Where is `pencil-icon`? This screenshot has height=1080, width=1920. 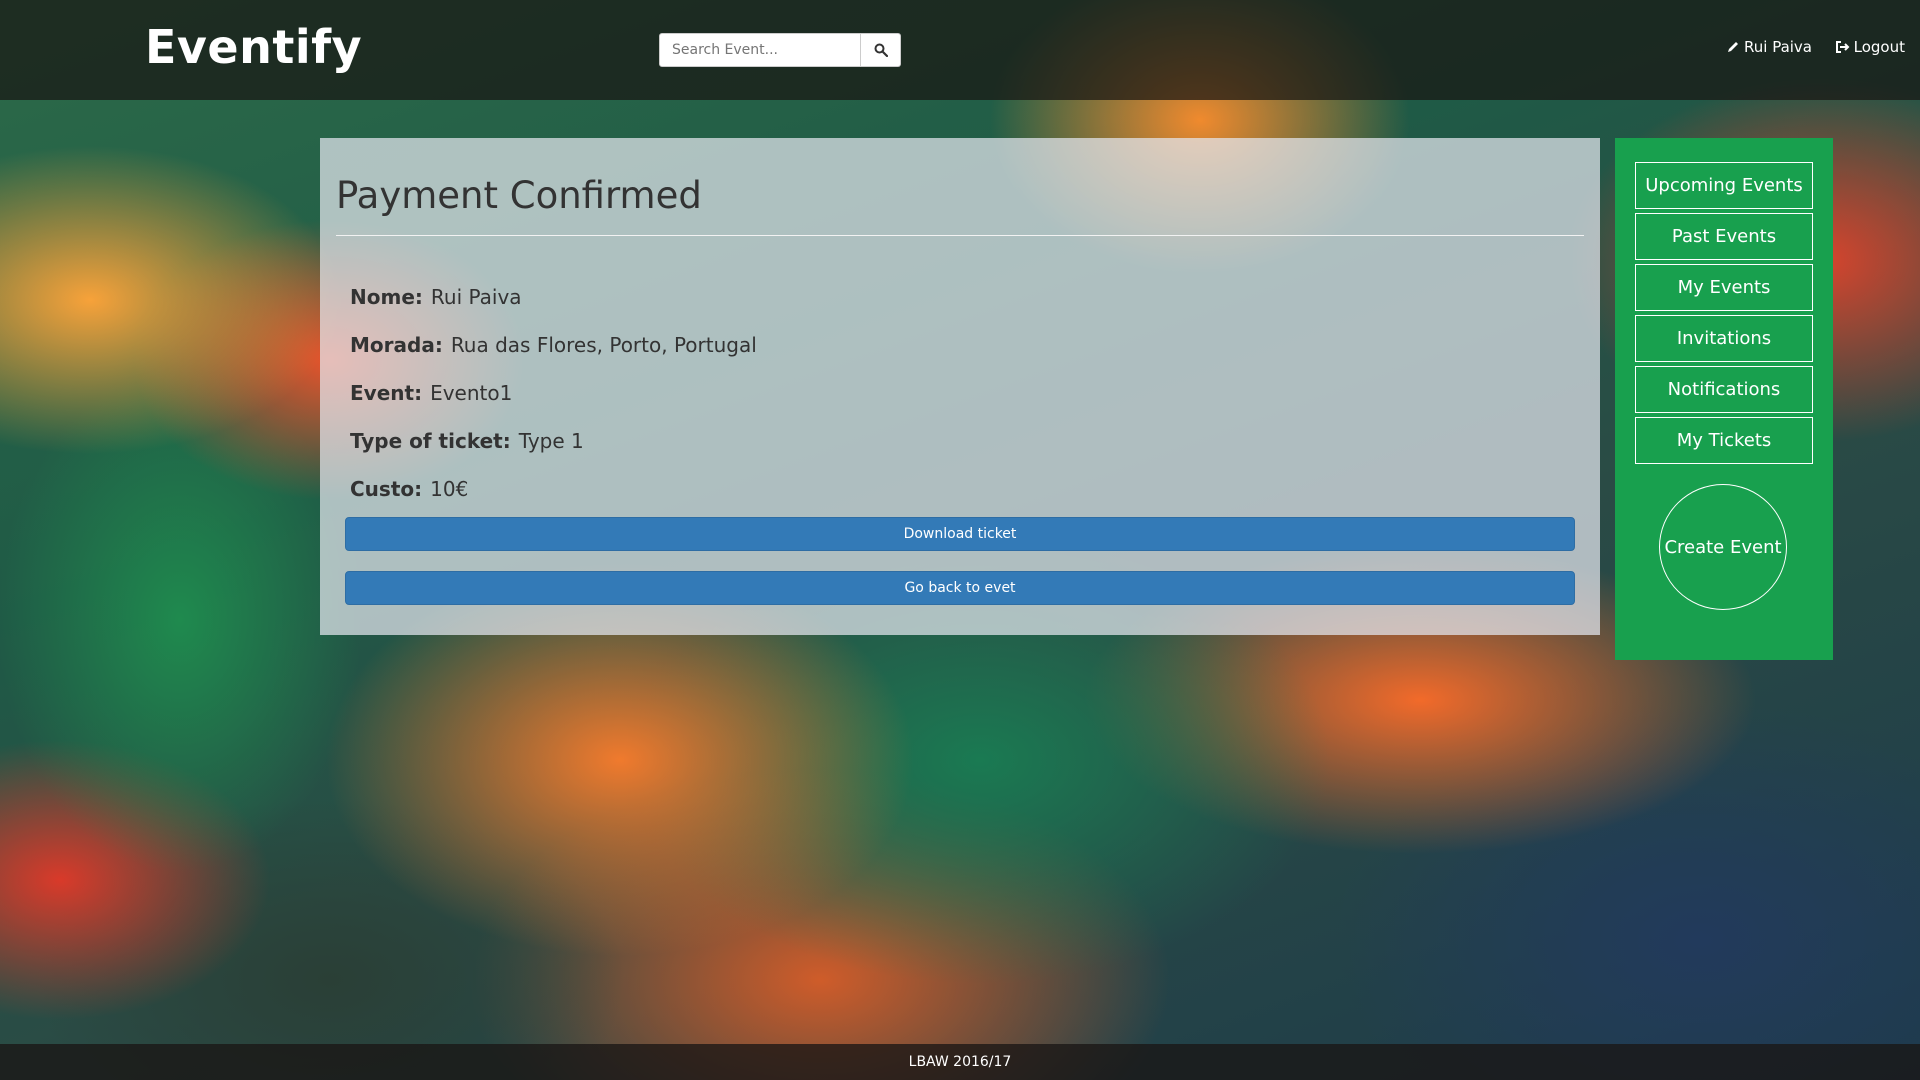 pencil-icon is located at coordinates (1733, 47).